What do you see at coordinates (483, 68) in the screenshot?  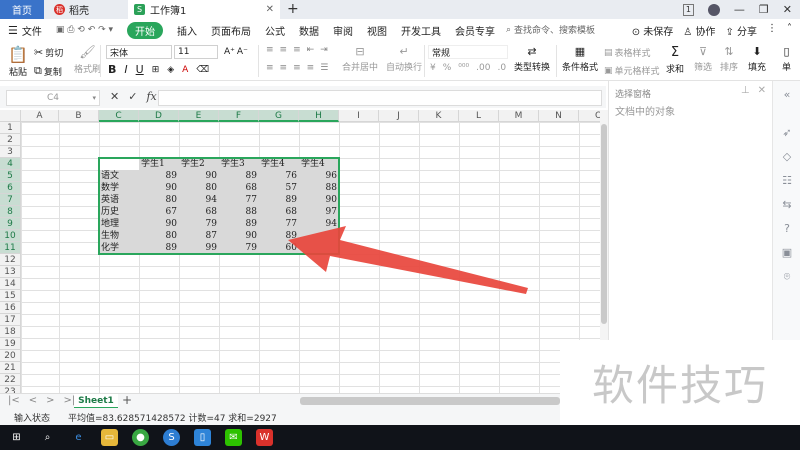 I see `increase-decimal-icon: .00` at bounding box center [483, 68].